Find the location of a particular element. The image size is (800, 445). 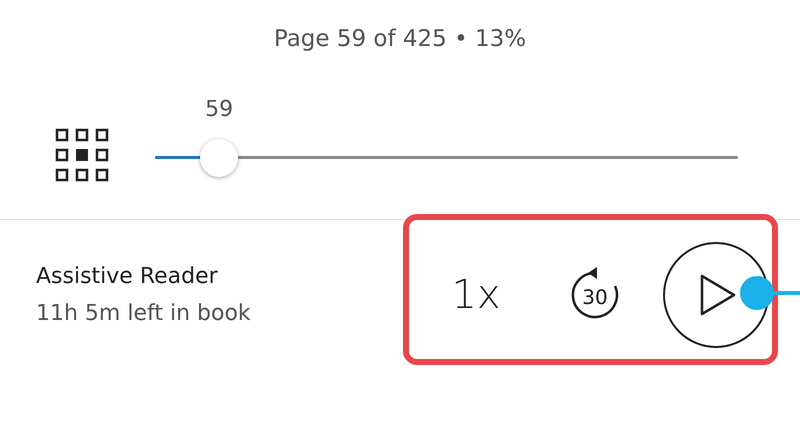

speed-button: 1x is located at coordinates (476, 295).